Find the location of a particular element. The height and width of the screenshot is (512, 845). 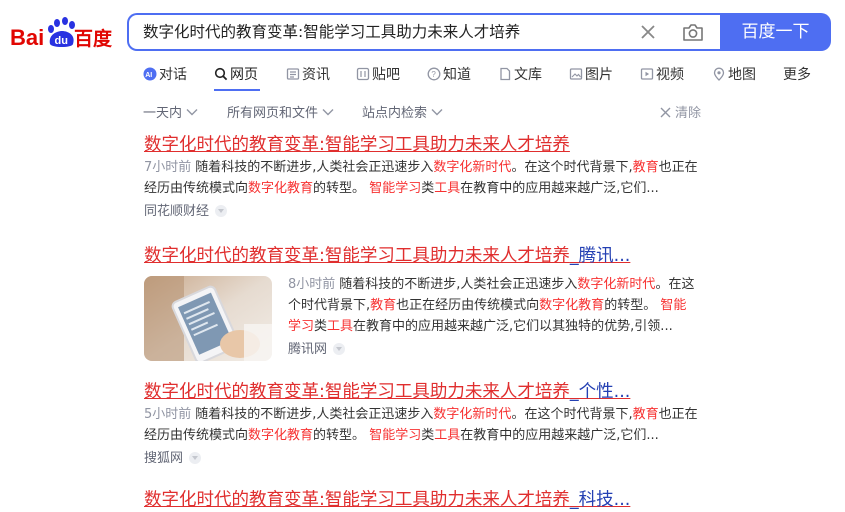

tab-label: 地图 is located at coordinates (742, 75).